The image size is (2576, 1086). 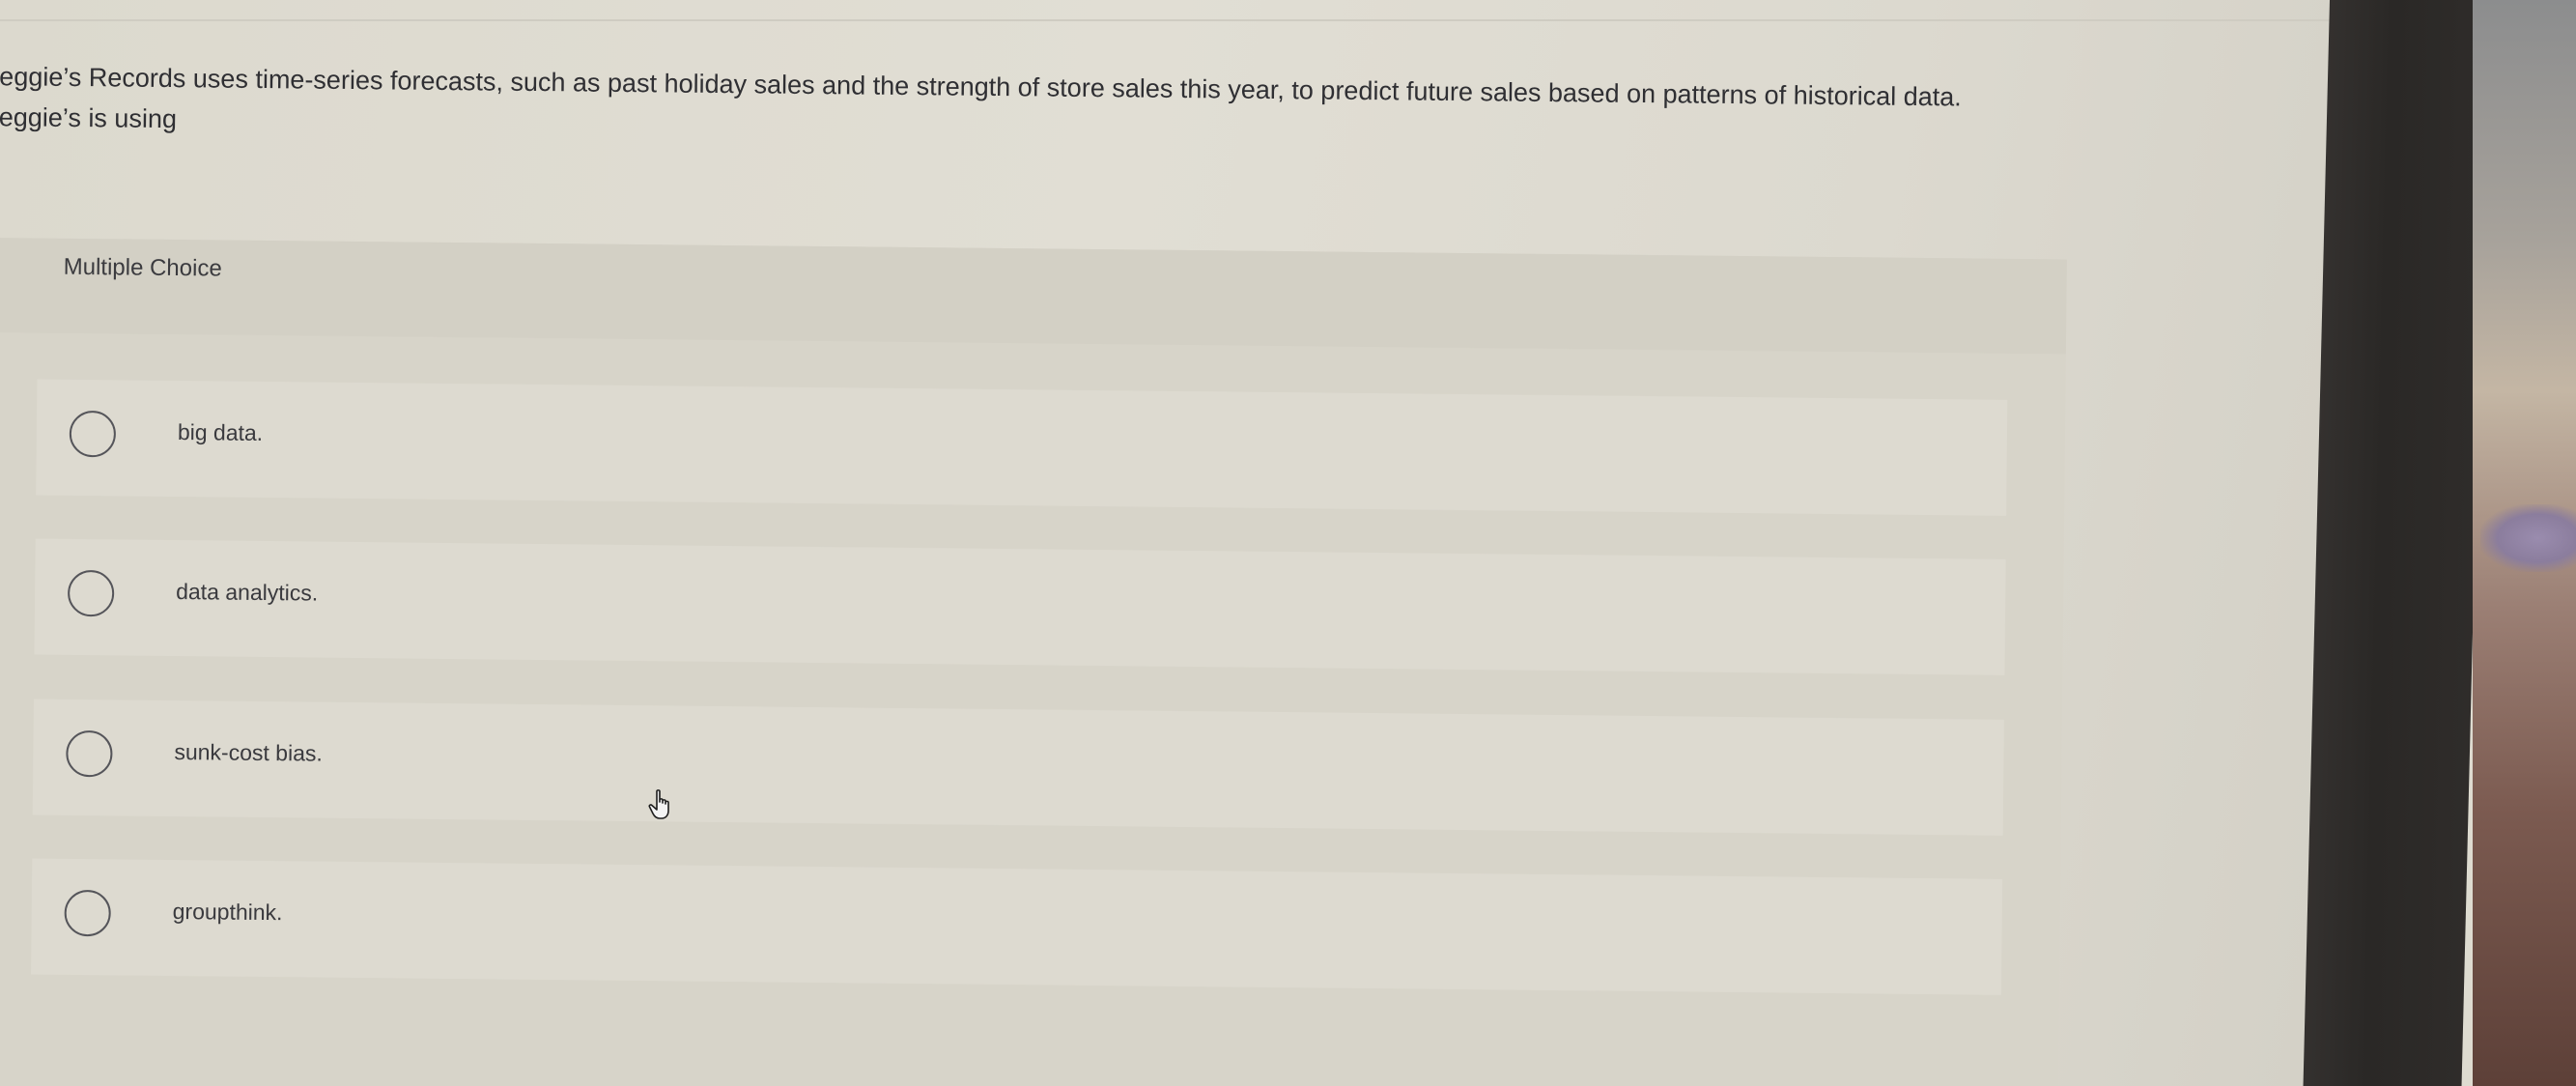 I want to click on answer-option-1: big data., so click(x=1022, y=448).